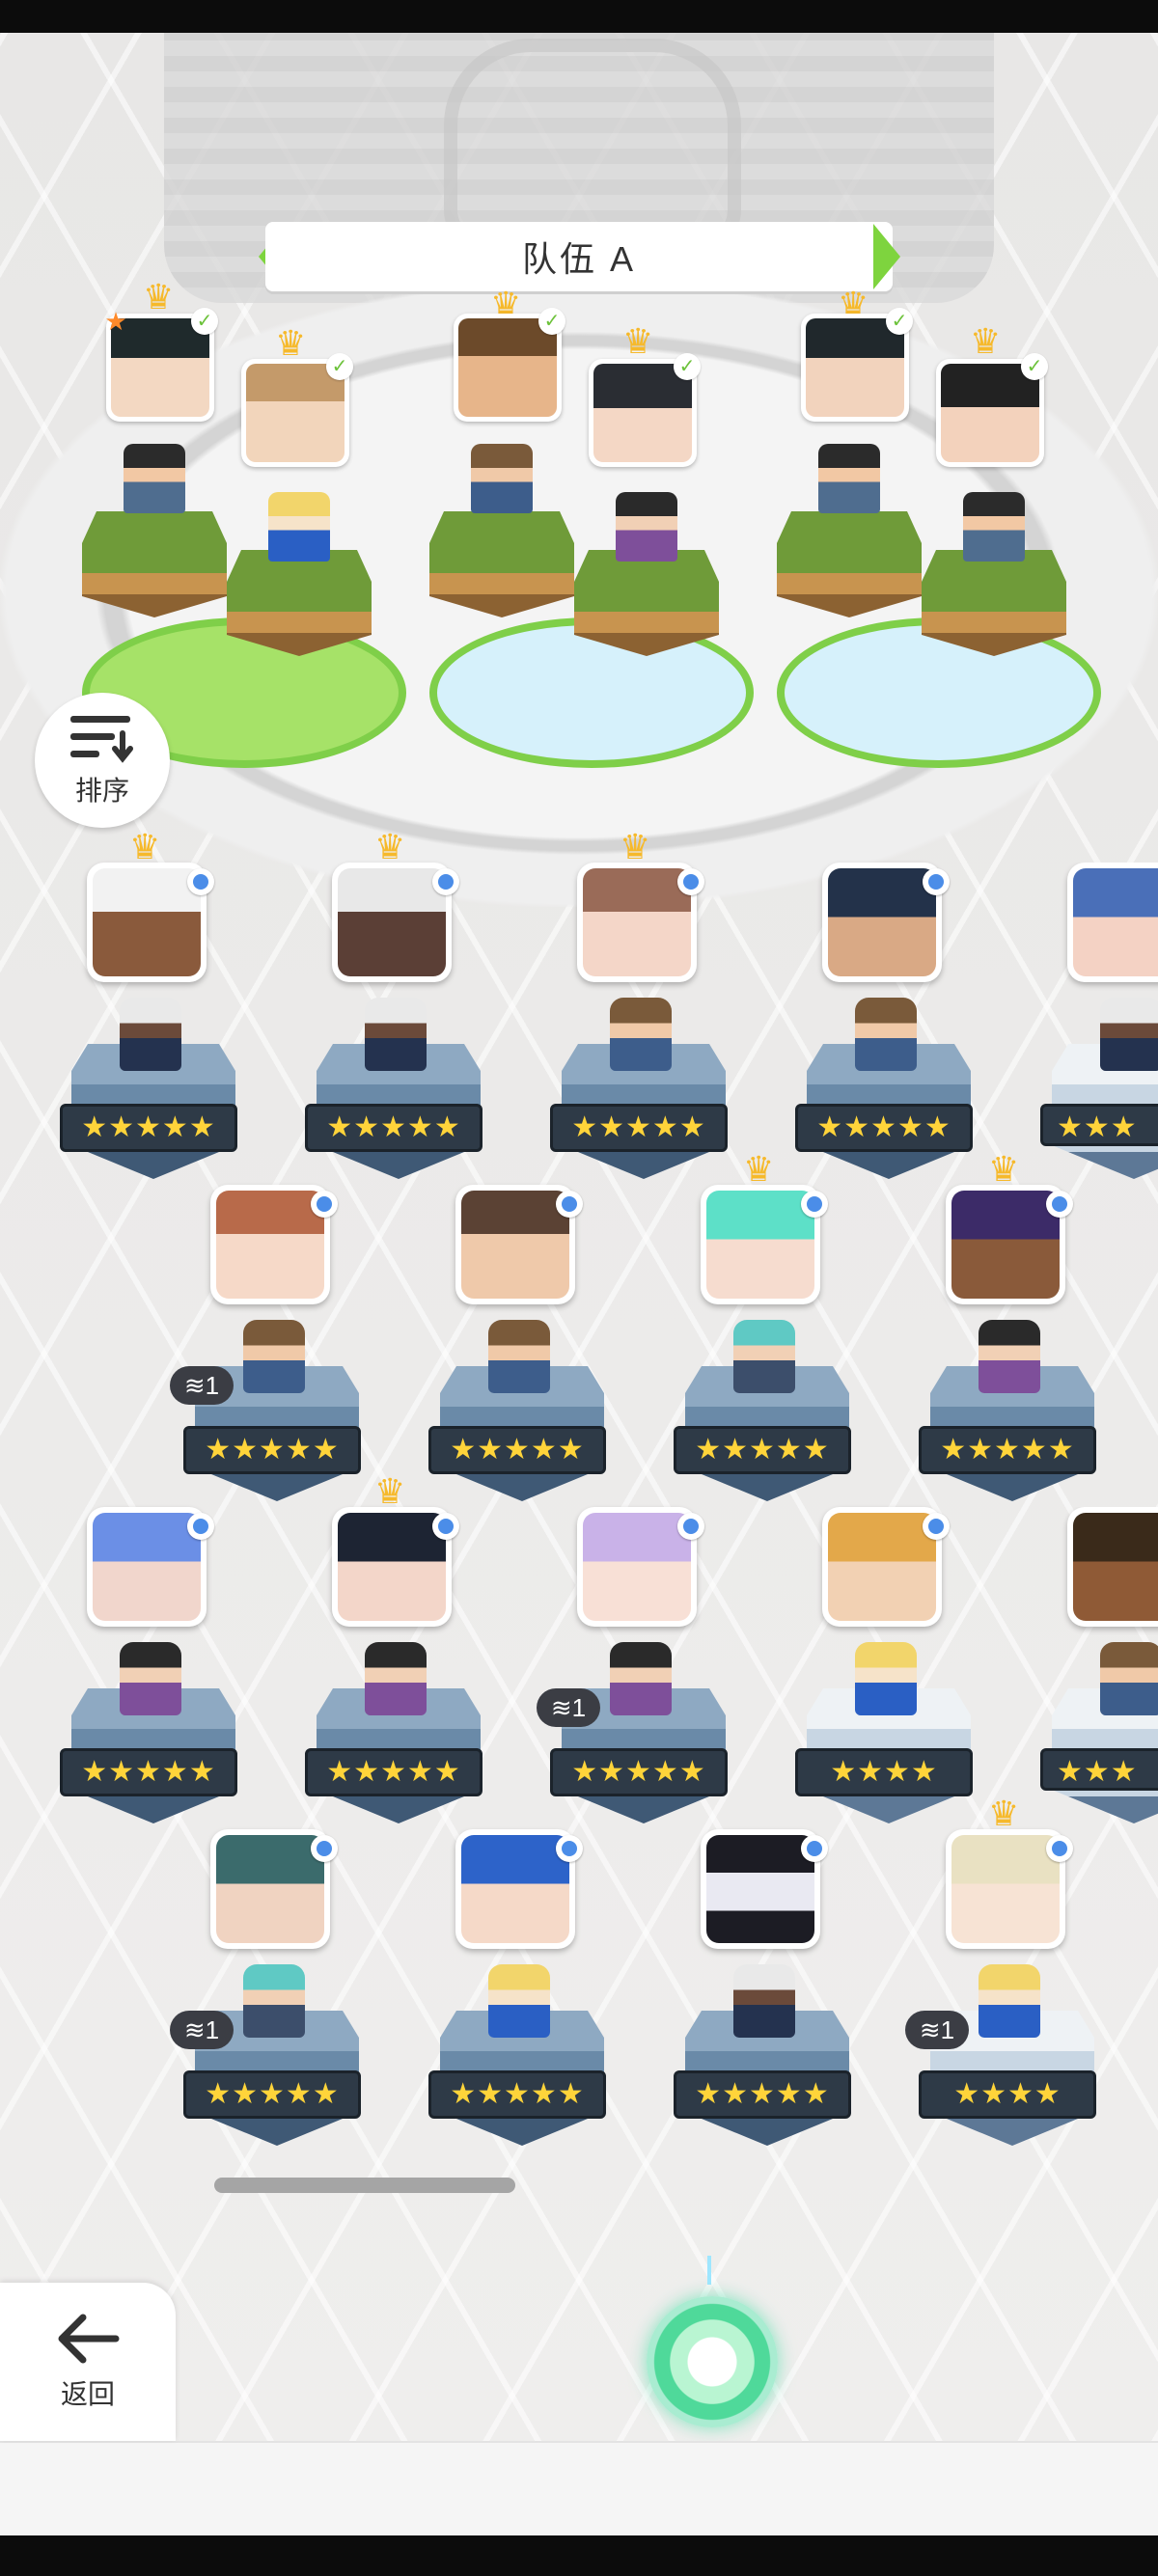 This screenshot has width=1158, height=2576. Describe the element at coordinates (89, 2339) in the screenshot. I see `arrow-left-icon` at that location.